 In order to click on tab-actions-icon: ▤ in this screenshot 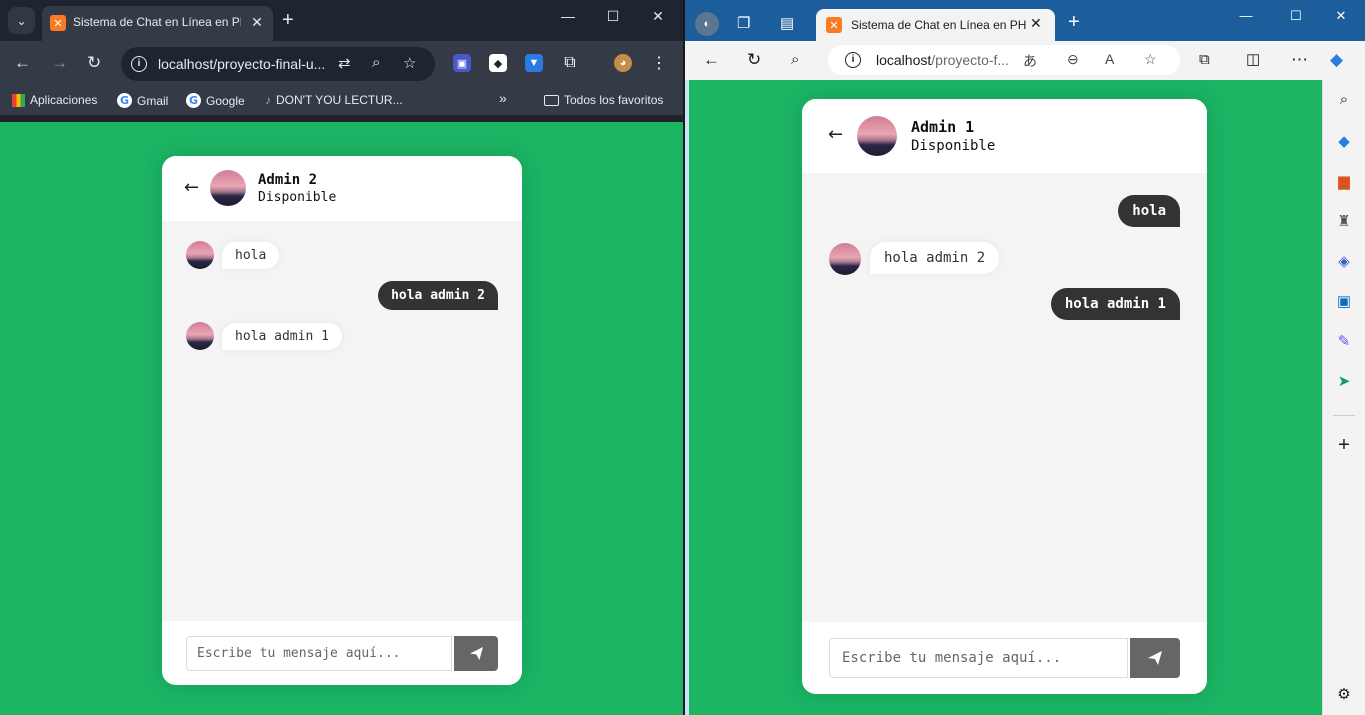, I will do `click(787, 23)`.